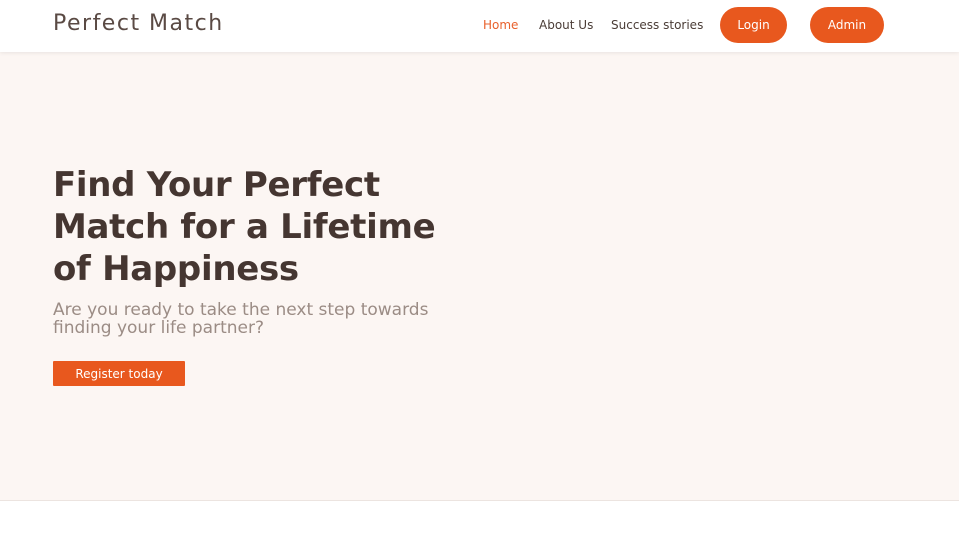 The image size is (959, 542). What do you see at coordinates (847, 25) in the screenshot?
I see `admin-button: Admin` at bounding box center [847, 25].